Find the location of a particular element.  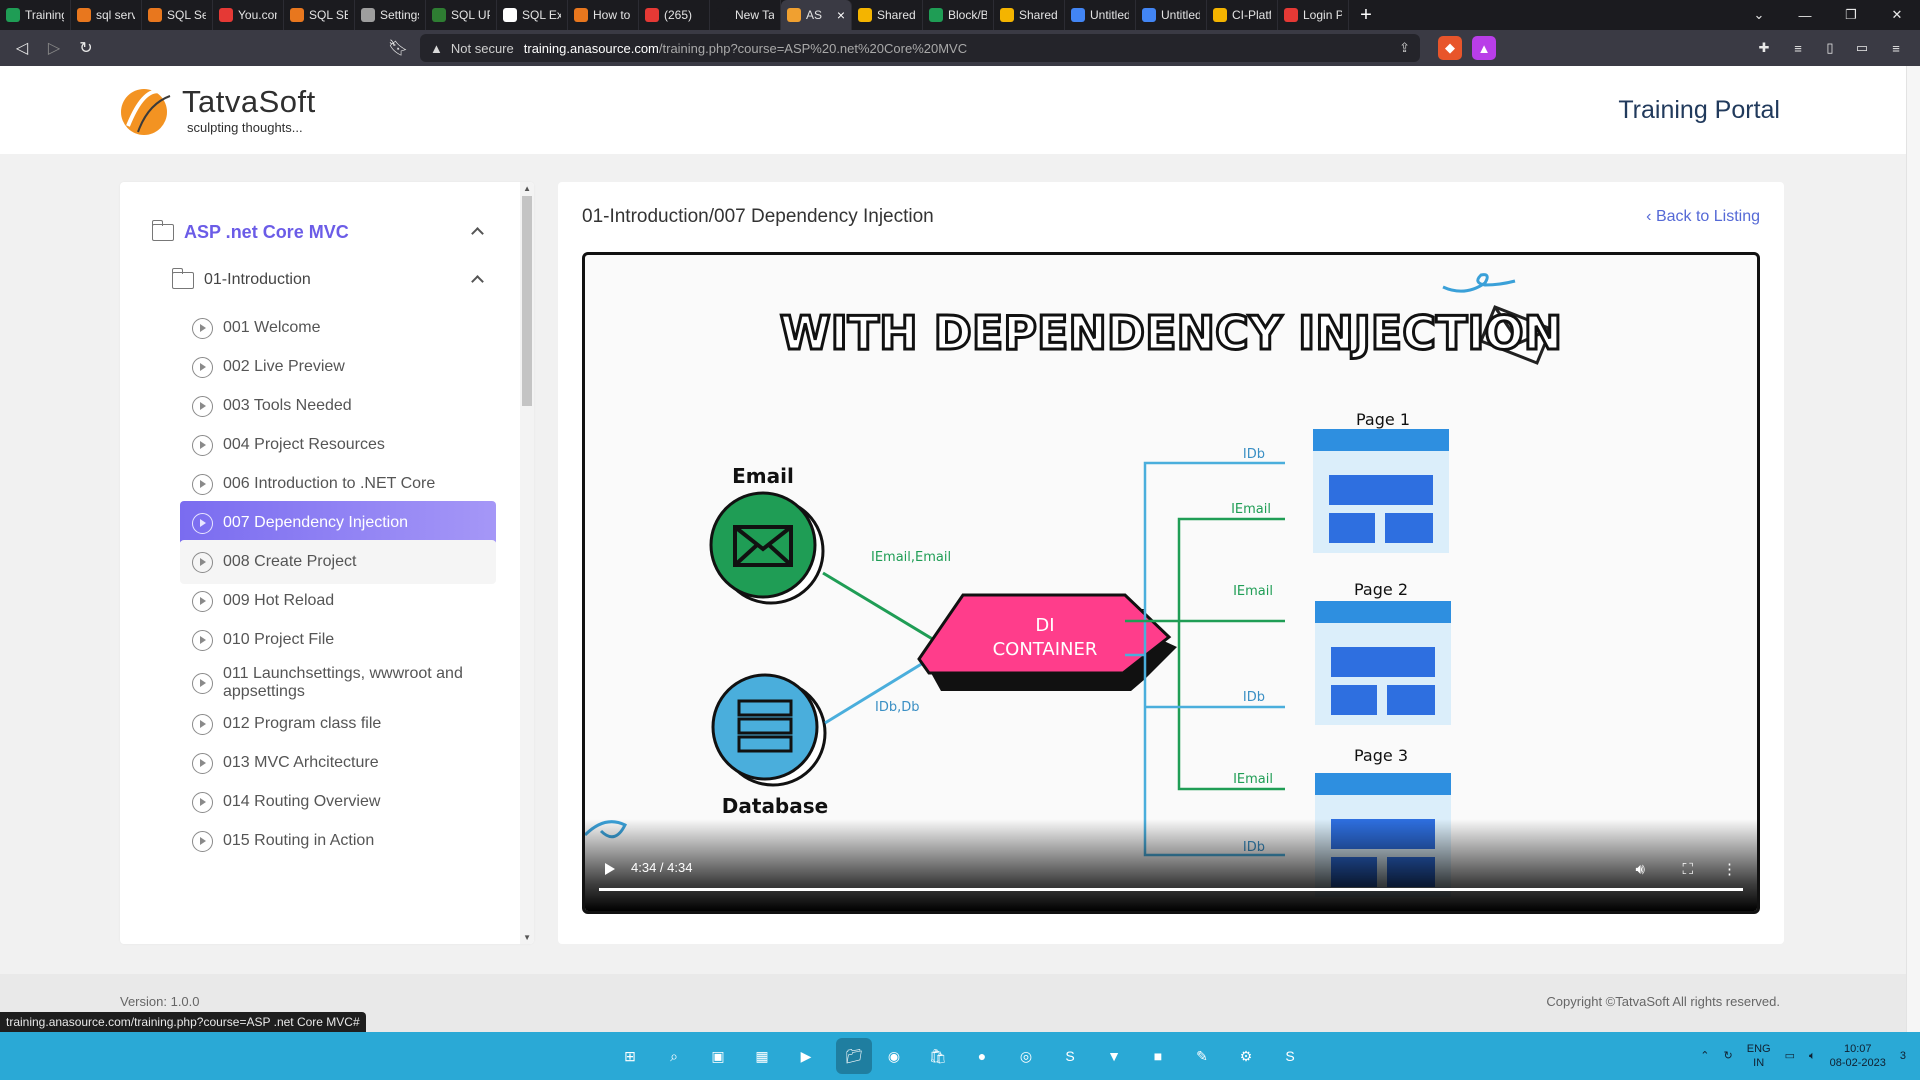

browser-tab: Settings is located at coordinates (390, 15).